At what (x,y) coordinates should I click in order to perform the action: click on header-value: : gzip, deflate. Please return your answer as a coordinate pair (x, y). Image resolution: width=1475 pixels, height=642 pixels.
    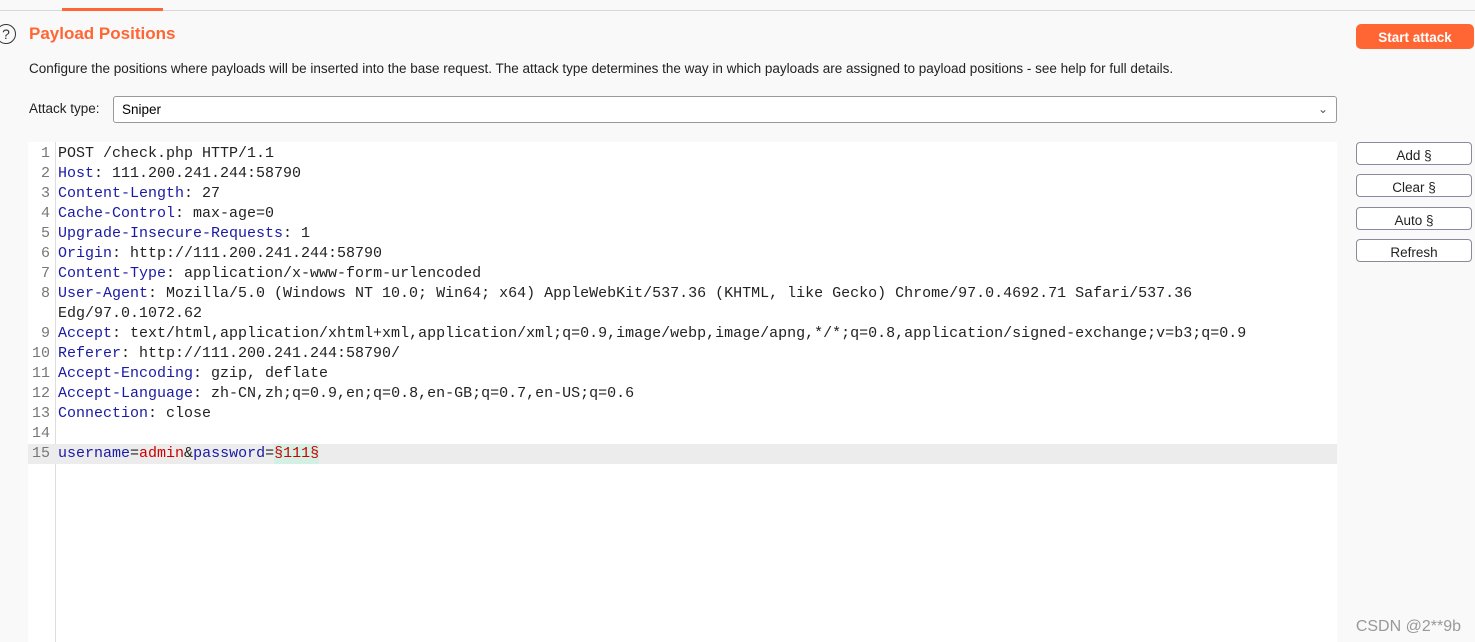
    Looking at the image, I should click on (261, 373).